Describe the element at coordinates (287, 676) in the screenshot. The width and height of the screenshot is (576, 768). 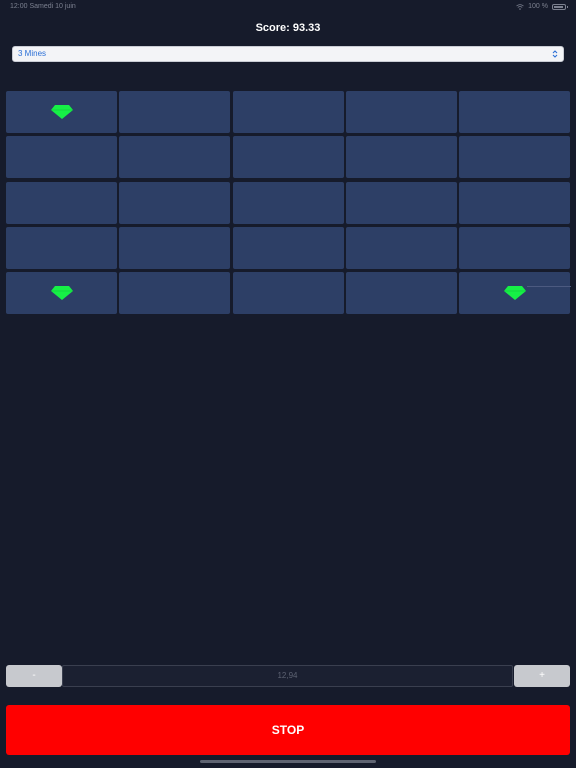
I see `bet-amount-input: 12,94` at that location.